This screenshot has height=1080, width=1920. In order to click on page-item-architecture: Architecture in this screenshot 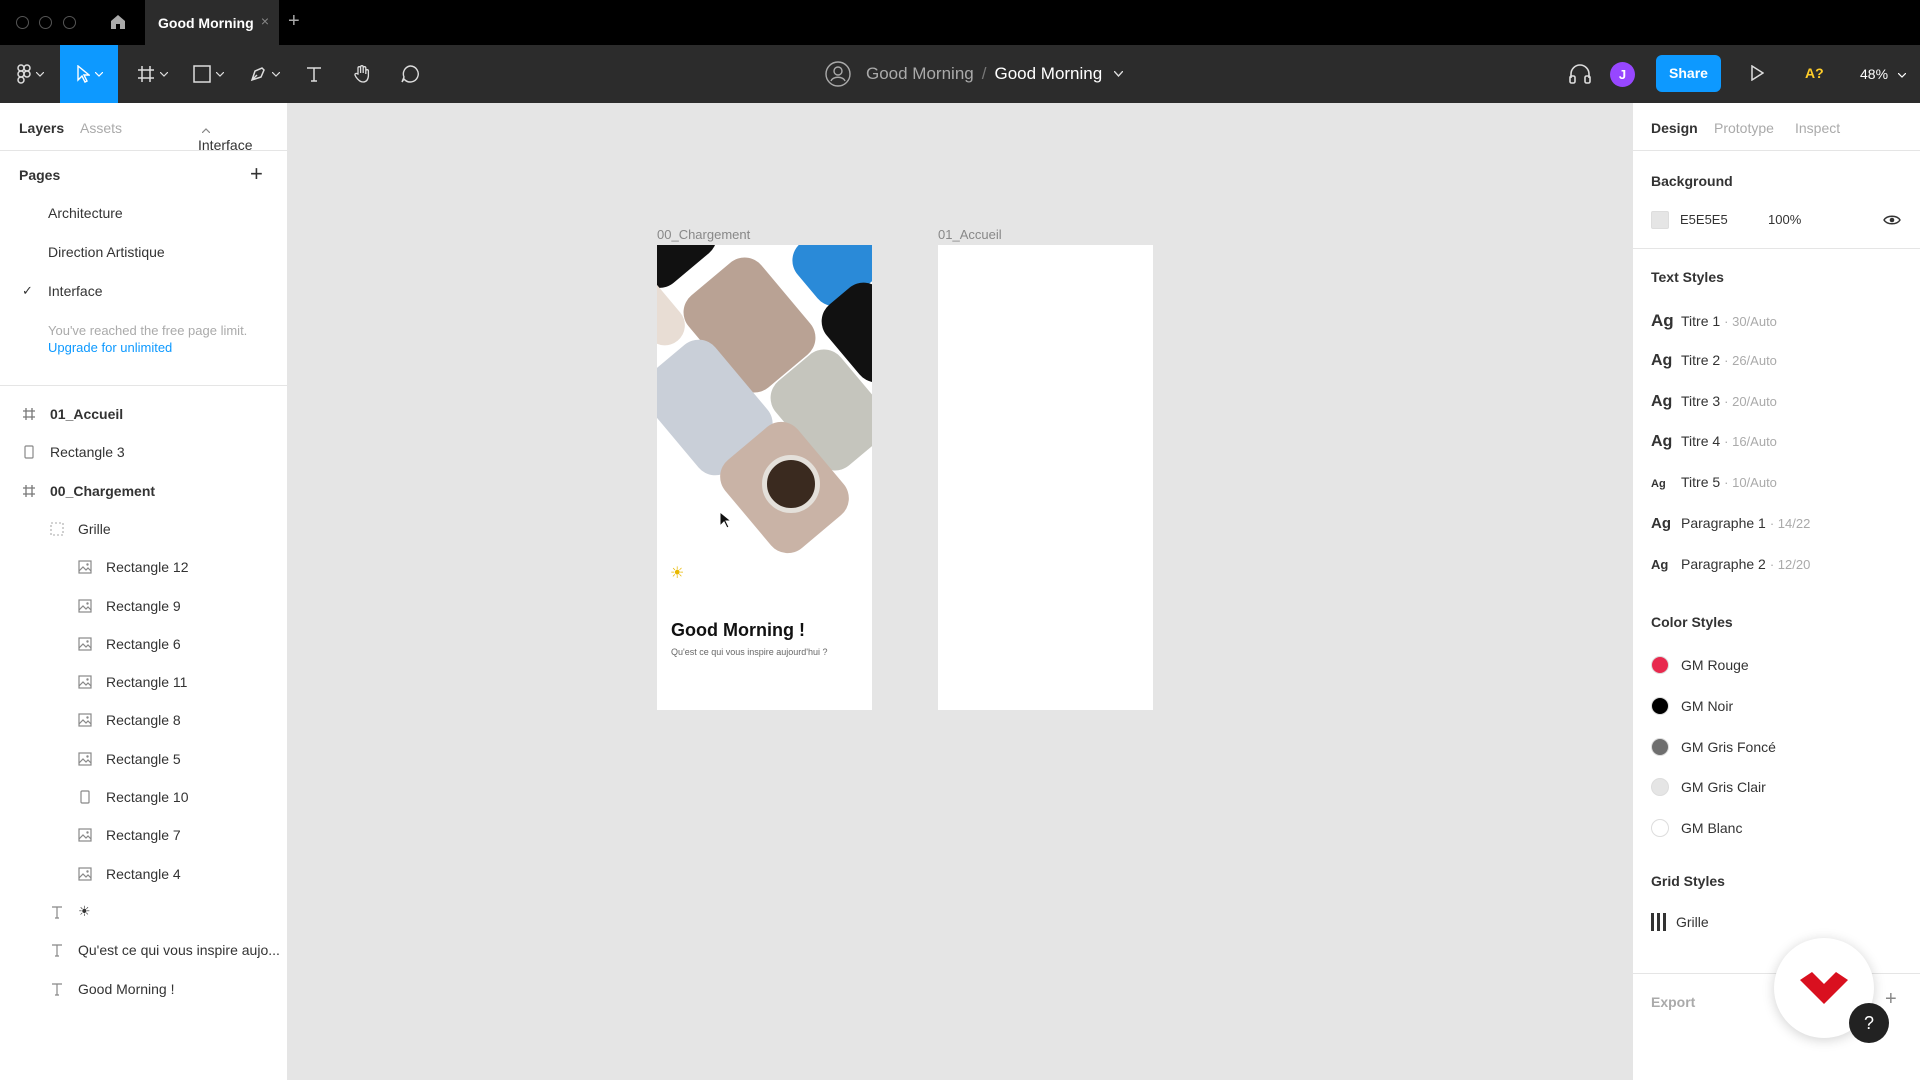, I will do `click(85, 213)`.